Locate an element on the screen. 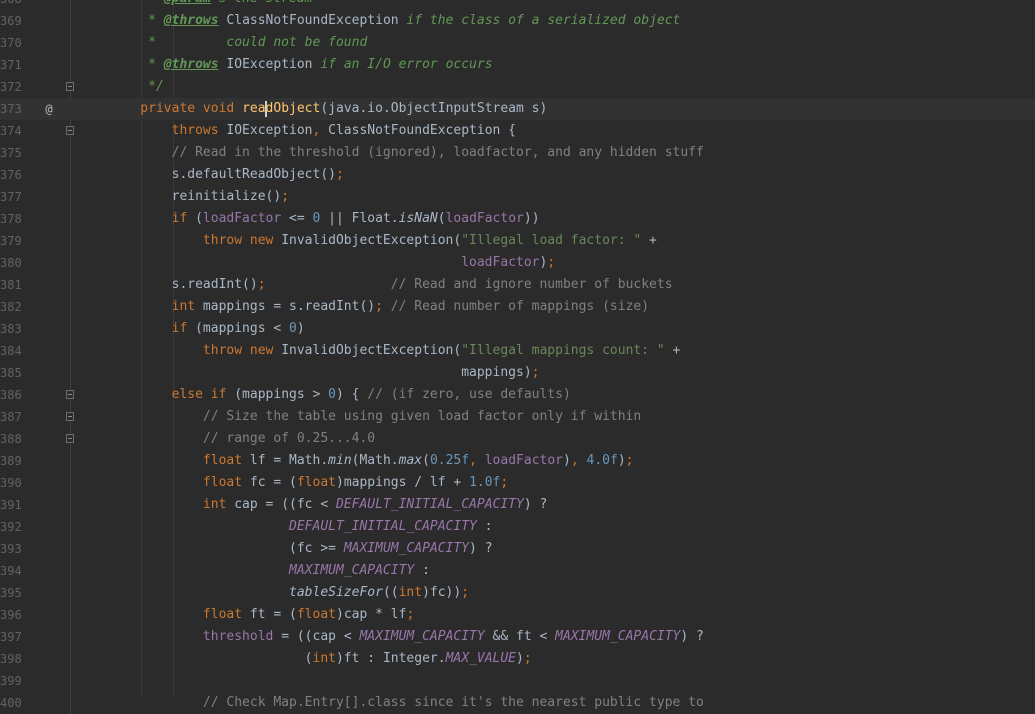  code-token: (mappings > is located at coordinates (281, 394).